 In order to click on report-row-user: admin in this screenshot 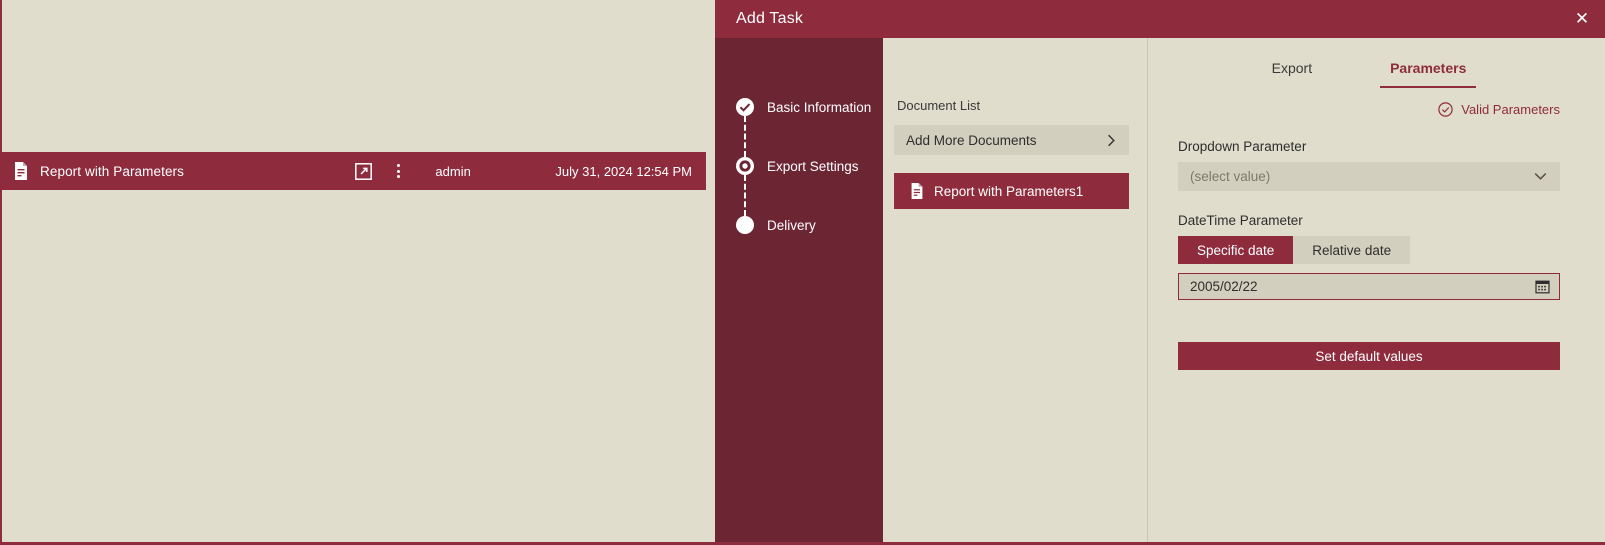, I will do `click(453, 171)`.